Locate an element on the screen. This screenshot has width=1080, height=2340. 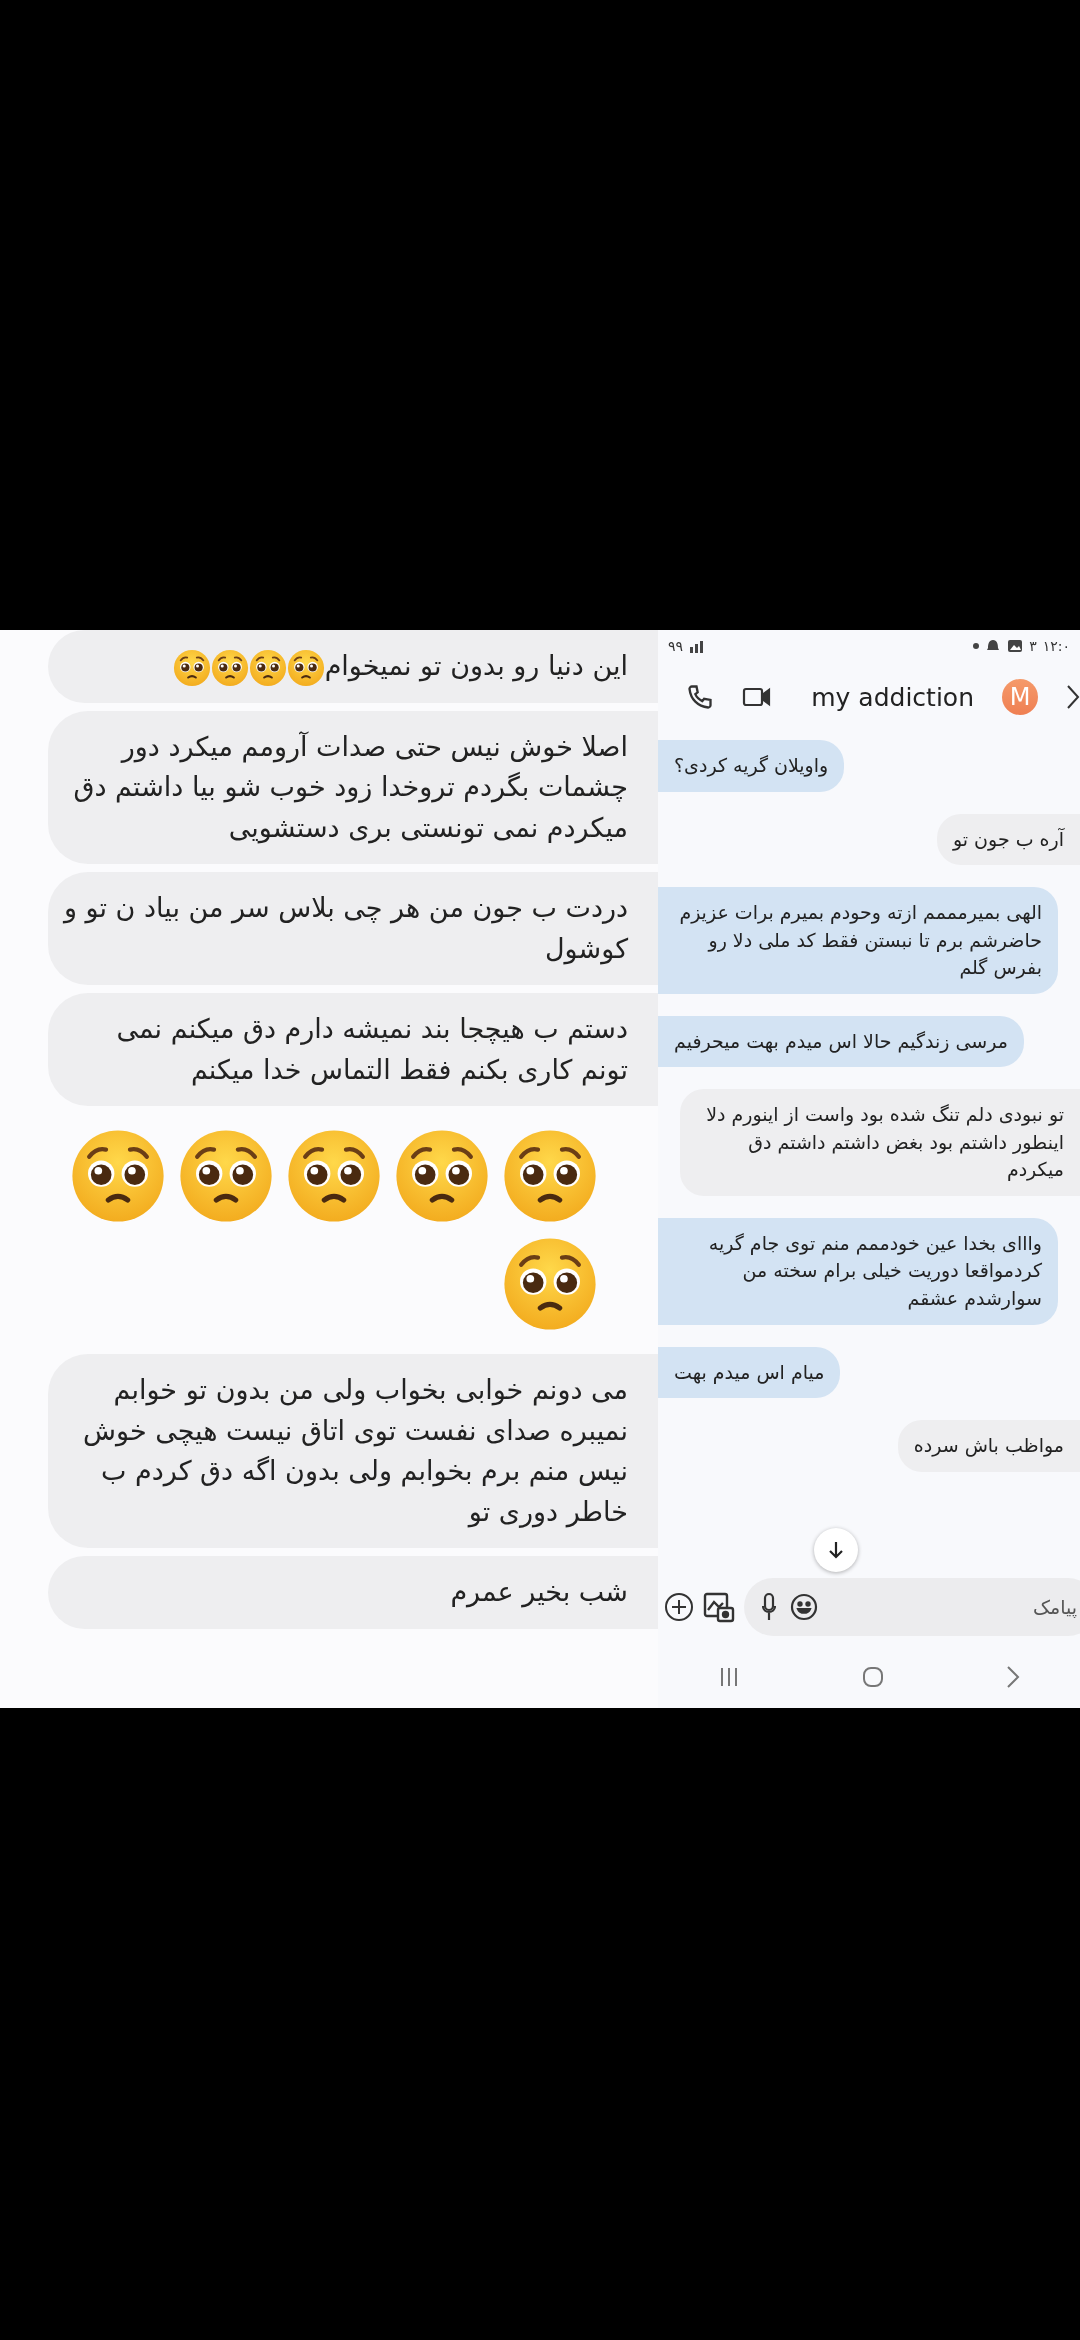
chevron-icon is located at coordinates (1073, 697).